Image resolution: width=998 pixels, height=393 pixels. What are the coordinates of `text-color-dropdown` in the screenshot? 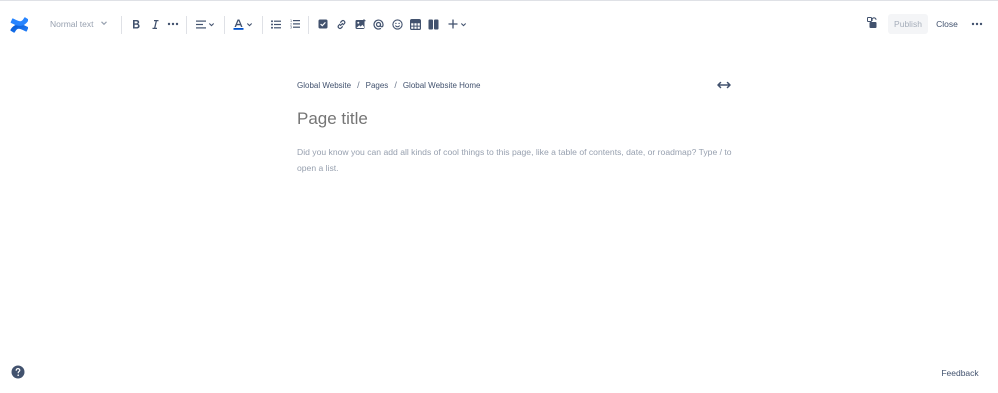 It's located at (243, 24).